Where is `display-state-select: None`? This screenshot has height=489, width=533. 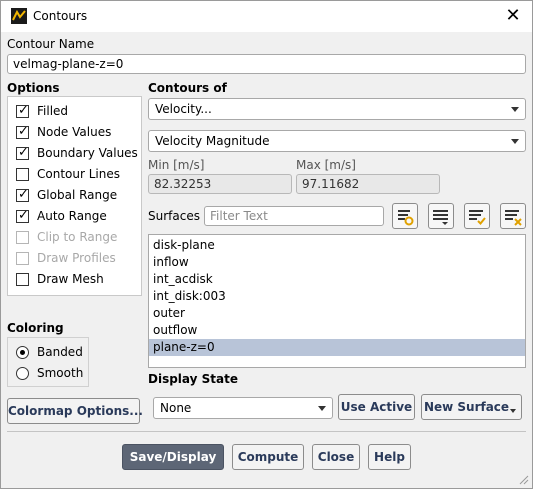 display-state-select: None is located at coordinates (243, 408).